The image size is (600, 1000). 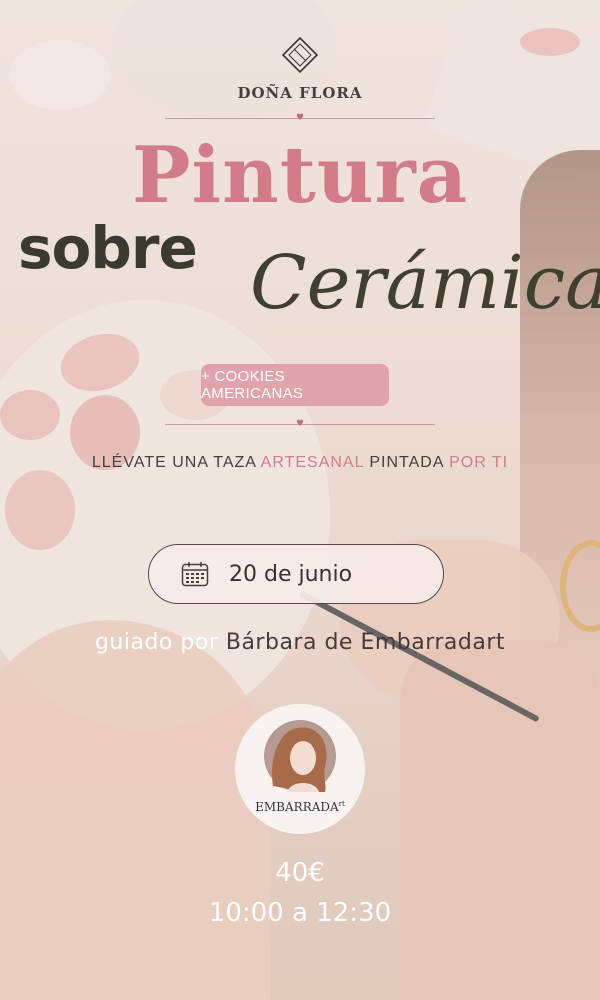 I want to click on date-pill: 20 de junio, so click(x=296, y=574).